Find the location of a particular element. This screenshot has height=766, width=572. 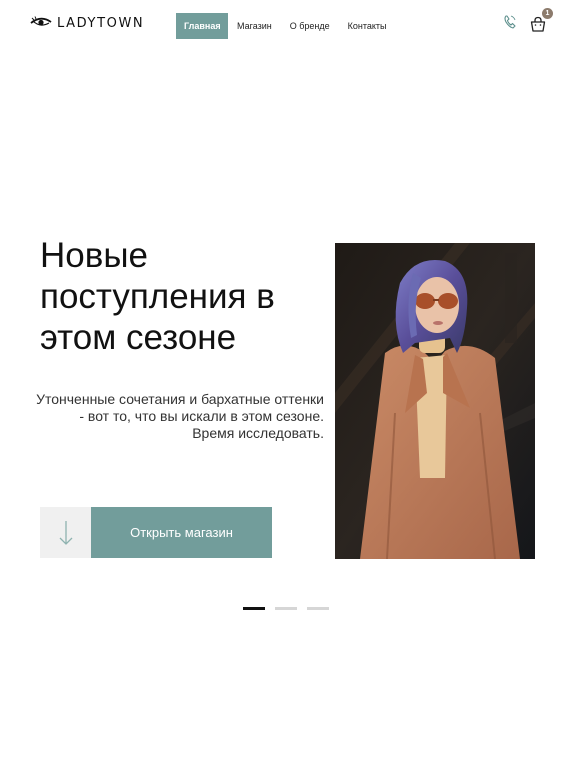

main-nav: Главная Магазин О бренде Контакты is located at coordinates (286, 26).